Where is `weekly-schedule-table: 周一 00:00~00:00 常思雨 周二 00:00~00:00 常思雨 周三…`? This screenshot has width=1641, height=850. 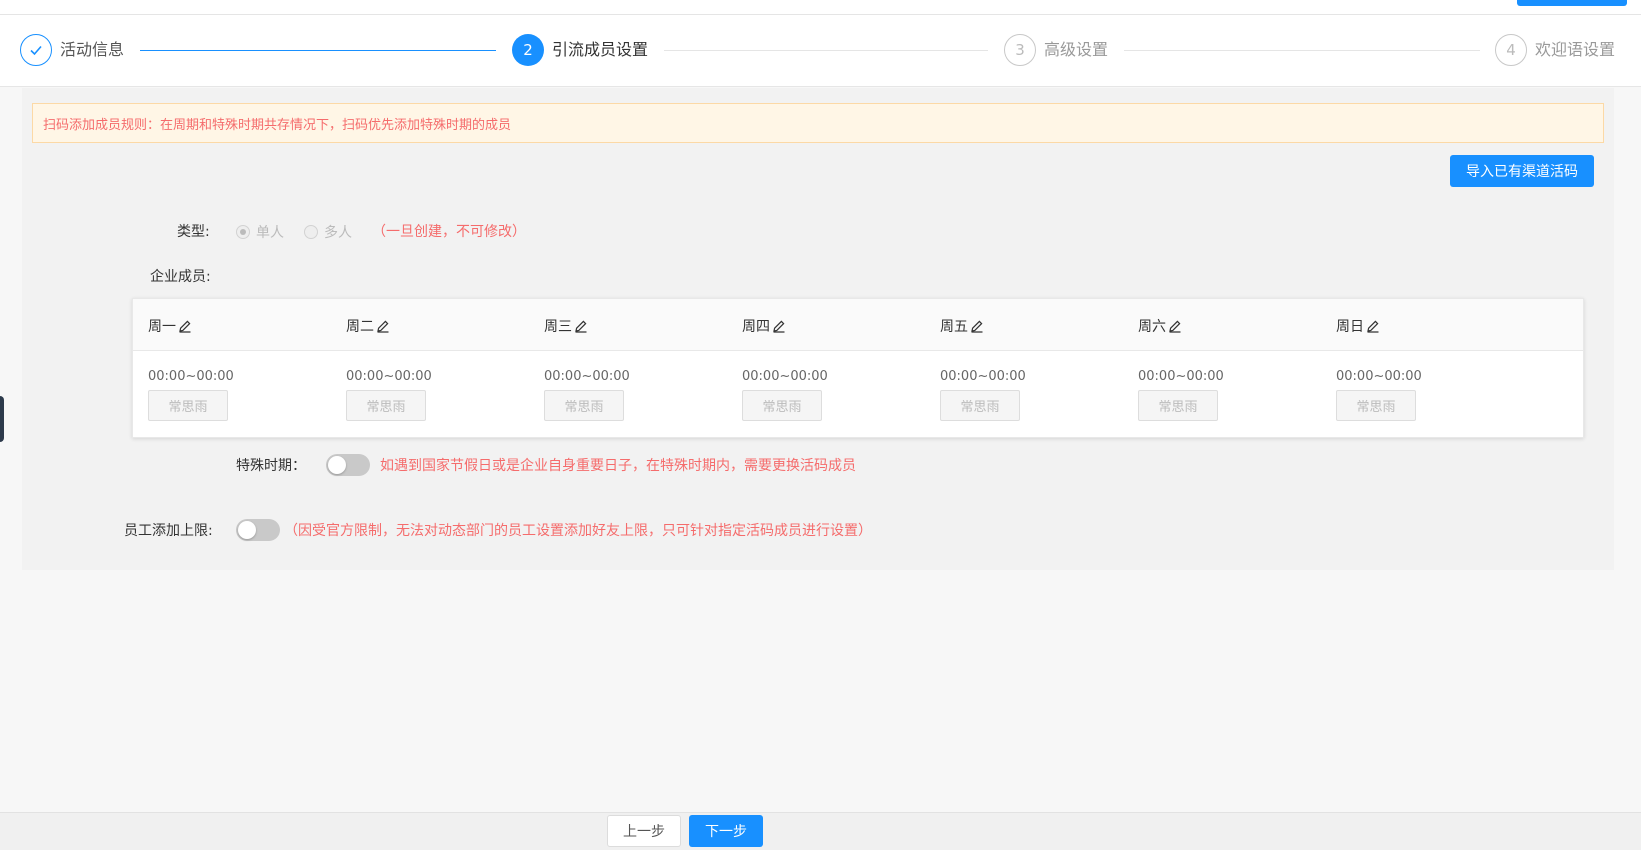
weekly-schedule-table: 周一 00:00~00:00 常思雨 周二 00:00~00:00 常思雨 周三… is located at coordinates (858, 368).